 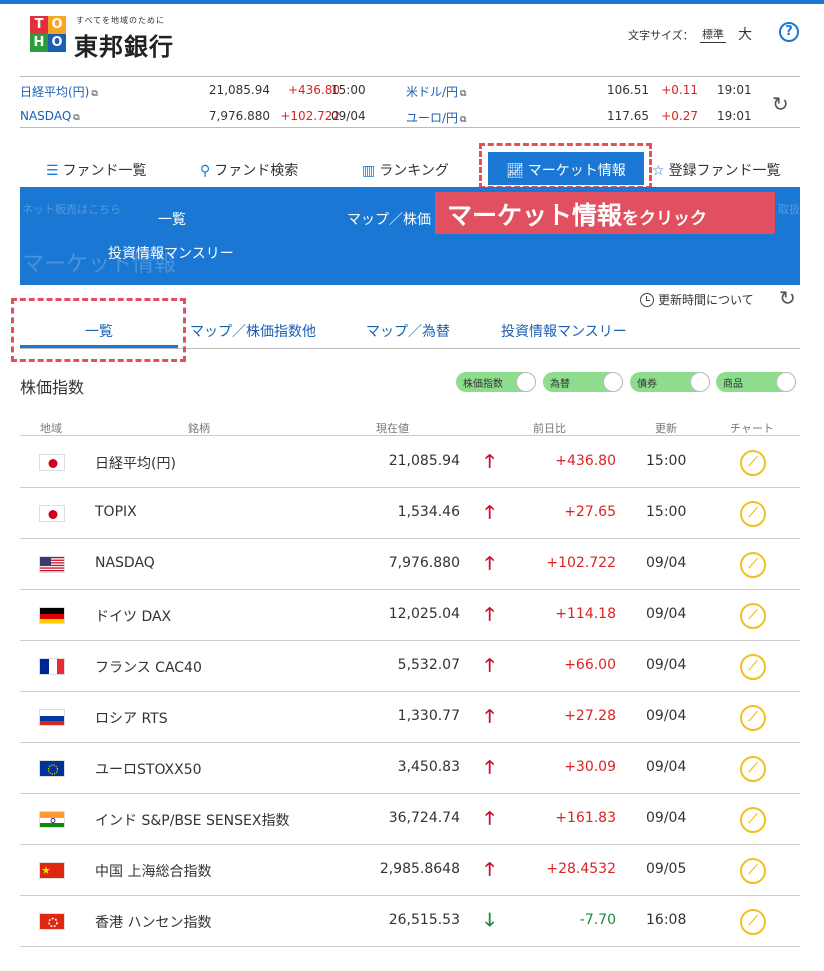 I want to click on france-flag, so click(x=52, y=666).